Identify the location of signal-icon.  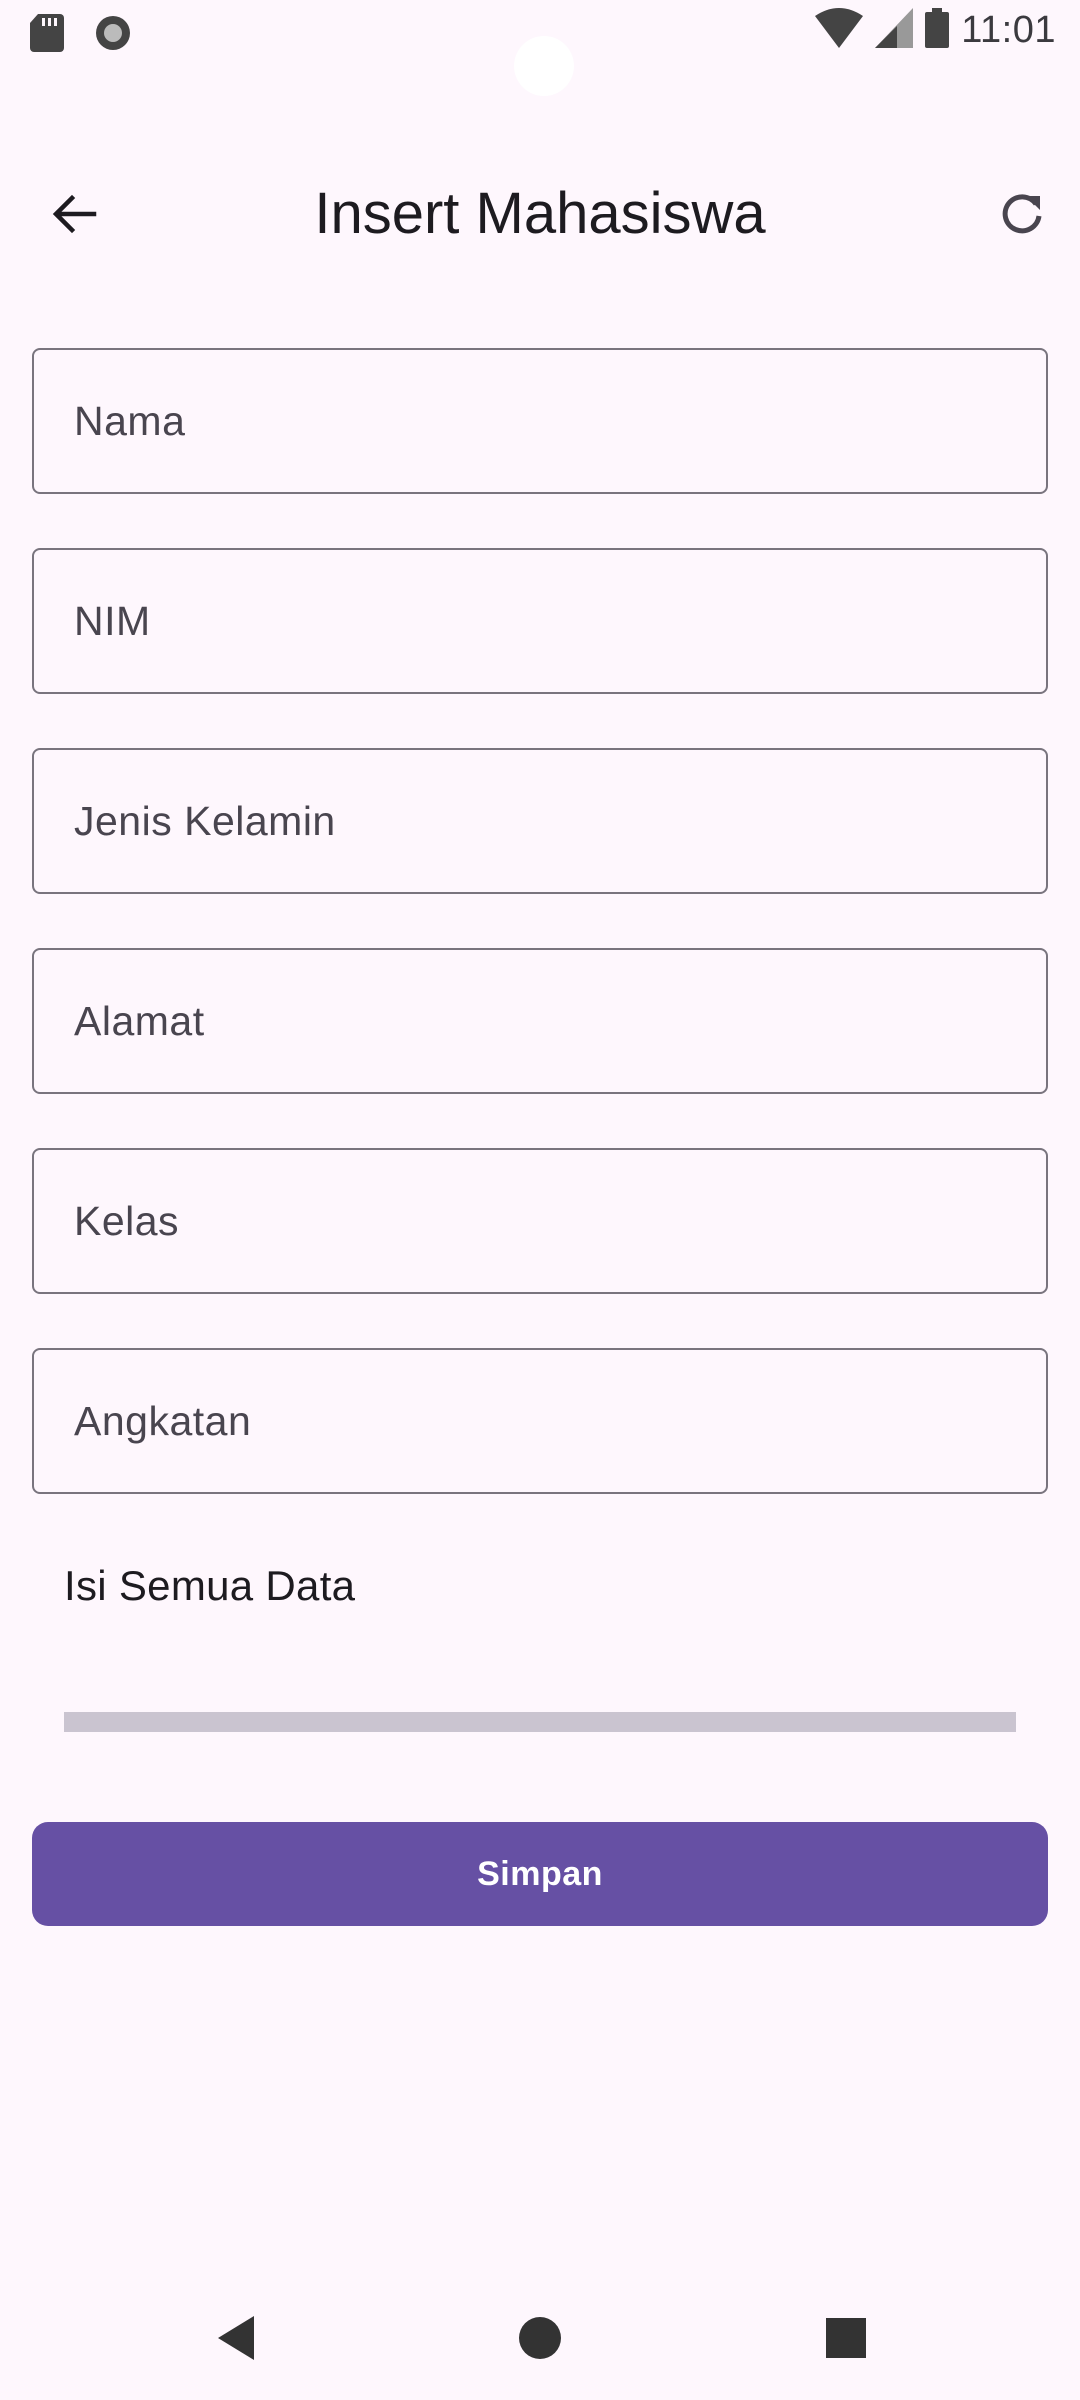
(894, 30).